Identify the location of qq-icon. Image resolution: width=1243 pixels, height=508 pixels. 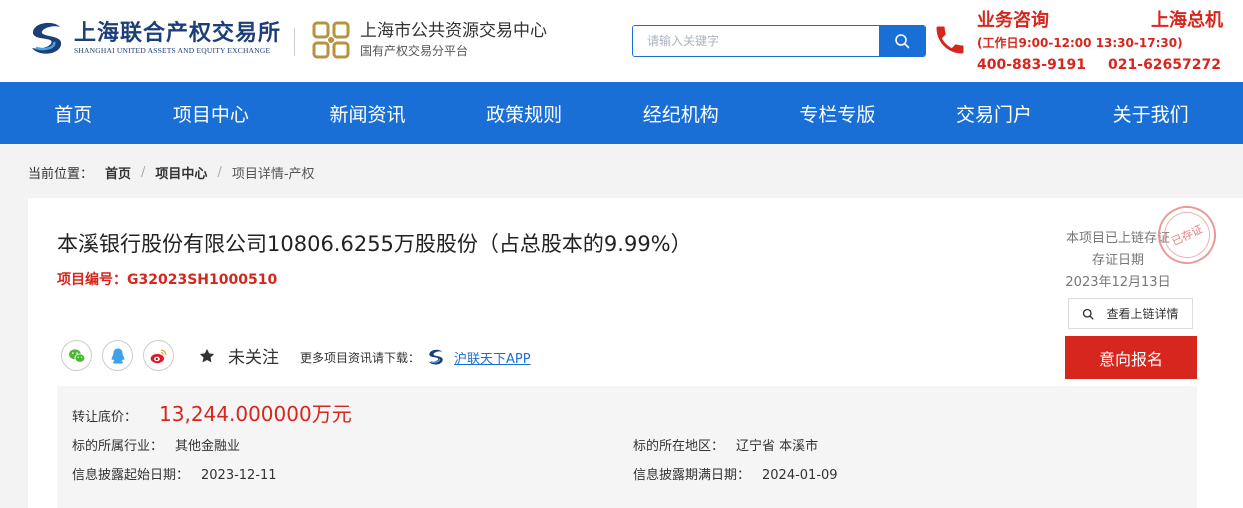
(117, 356).